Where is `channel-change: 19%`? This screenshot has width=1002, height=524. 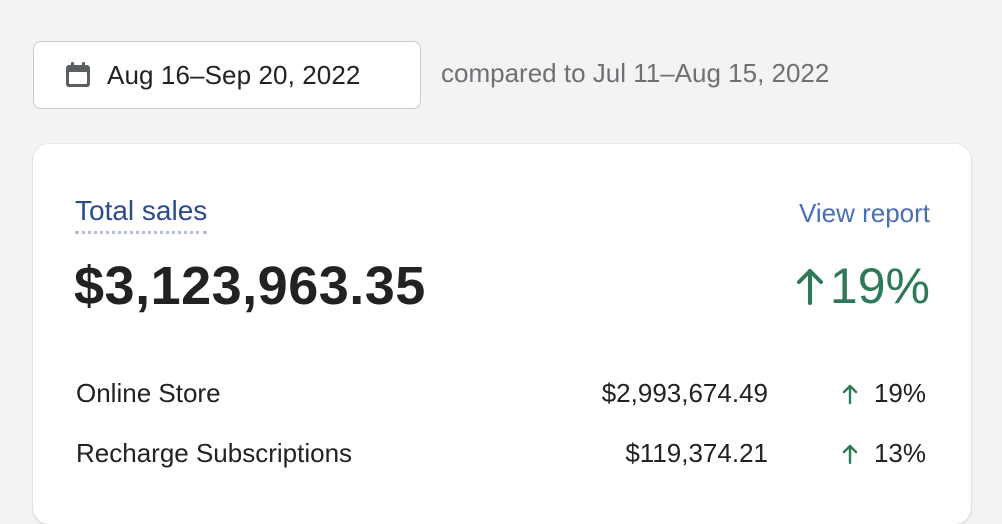 channel-change: 19% is located at coordinates (884, 393).